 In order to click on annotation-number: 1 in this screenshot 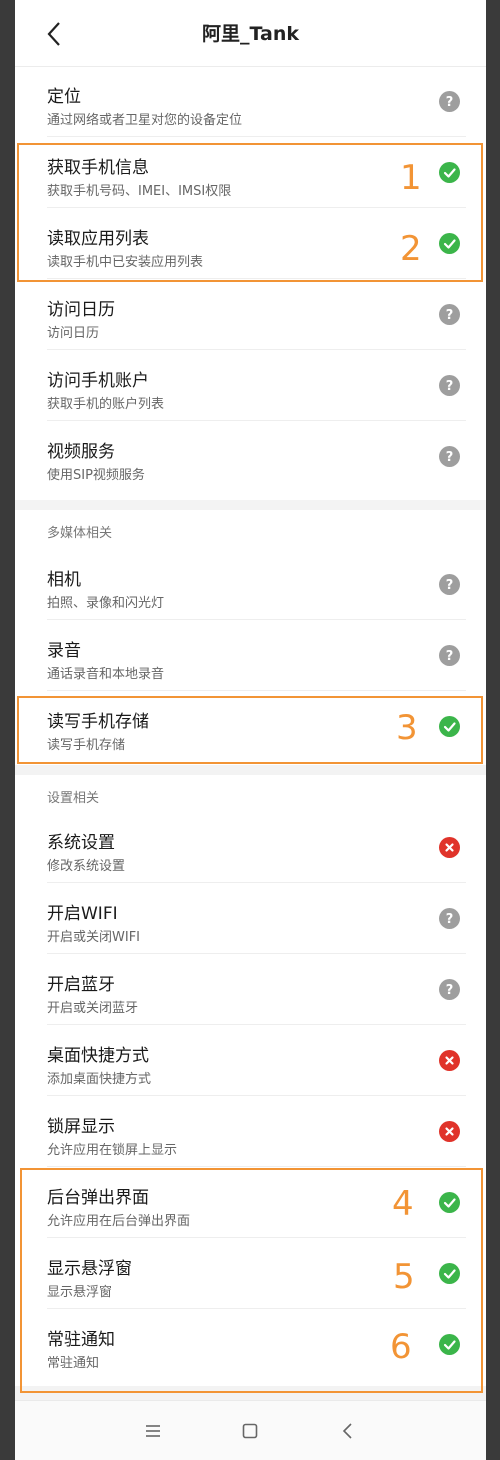, I will do `click(411, 178)`.